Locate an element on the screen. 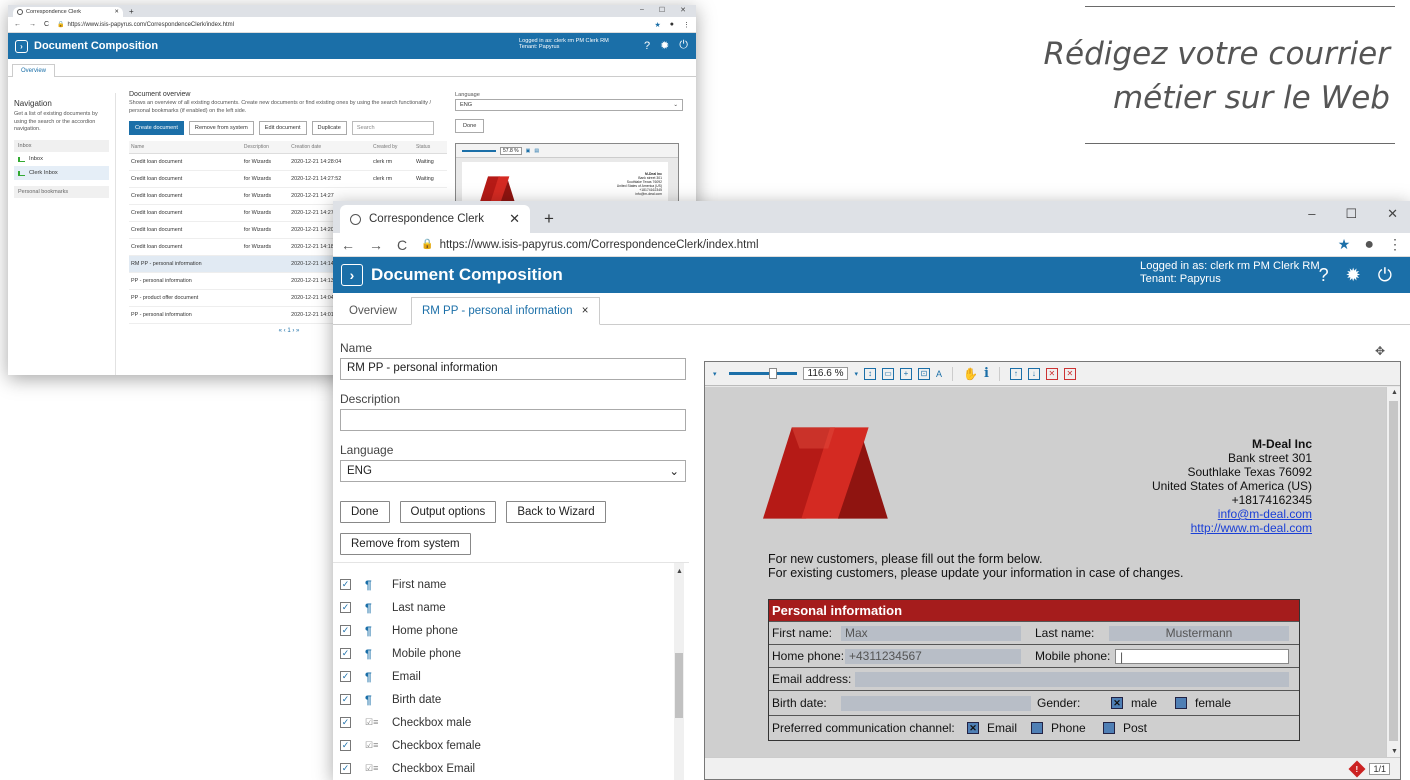 Image resolution: width=1410 pixels, height=780 pixels. zoom-menu-icon: ▾ is located at coordinates (856, 374).